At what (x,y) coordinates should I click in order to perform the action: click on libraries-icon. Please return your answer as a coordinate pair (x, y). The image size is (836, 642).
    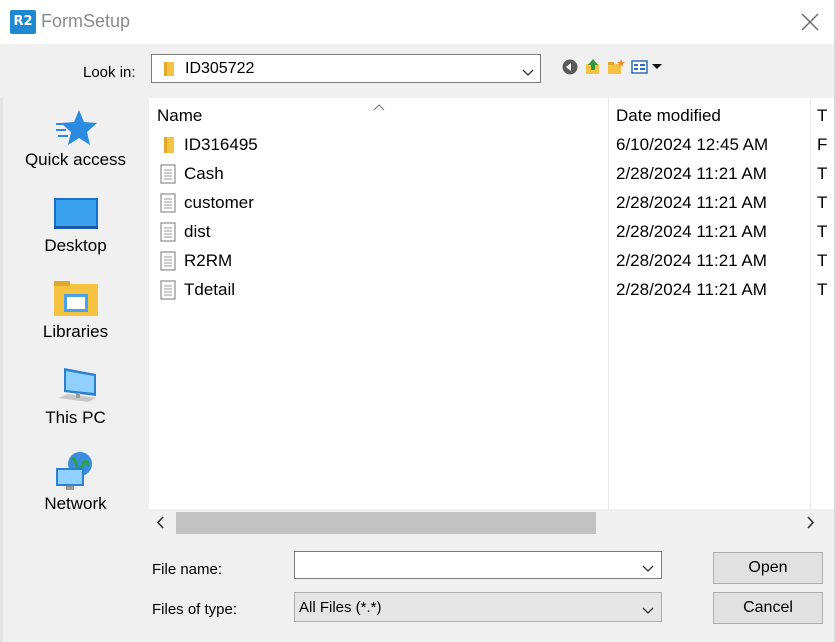
    Looking at the image, I should click on (76, 298).